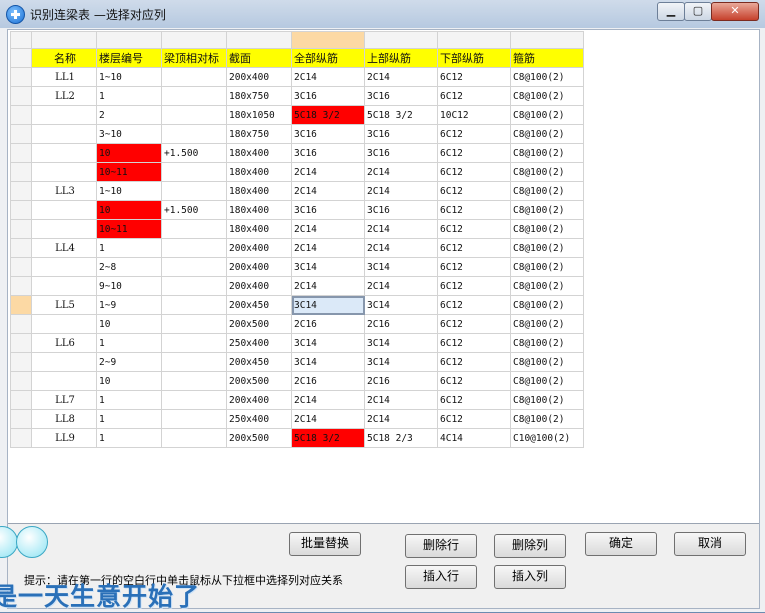 The image size is (765, 613). I want to click on table-cell: 5C18 3/2, so click(401, 115).